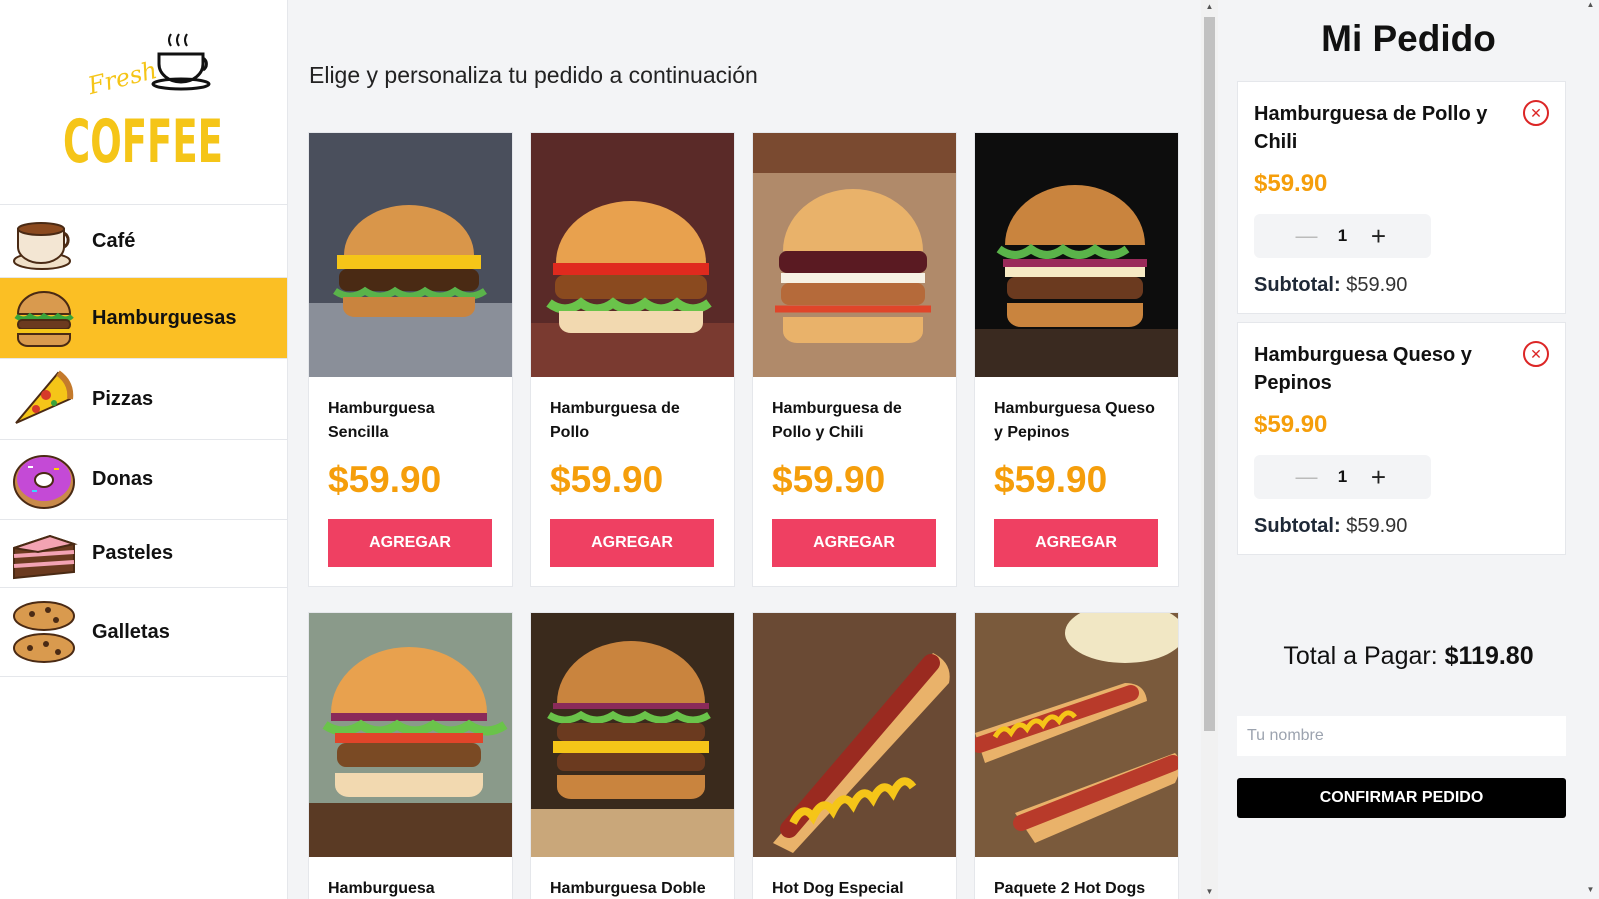  What do you see at coordinates (1209, 374) in the screenshot?
I see `scrollbar-thumb` at bounding box center [1209, 374].